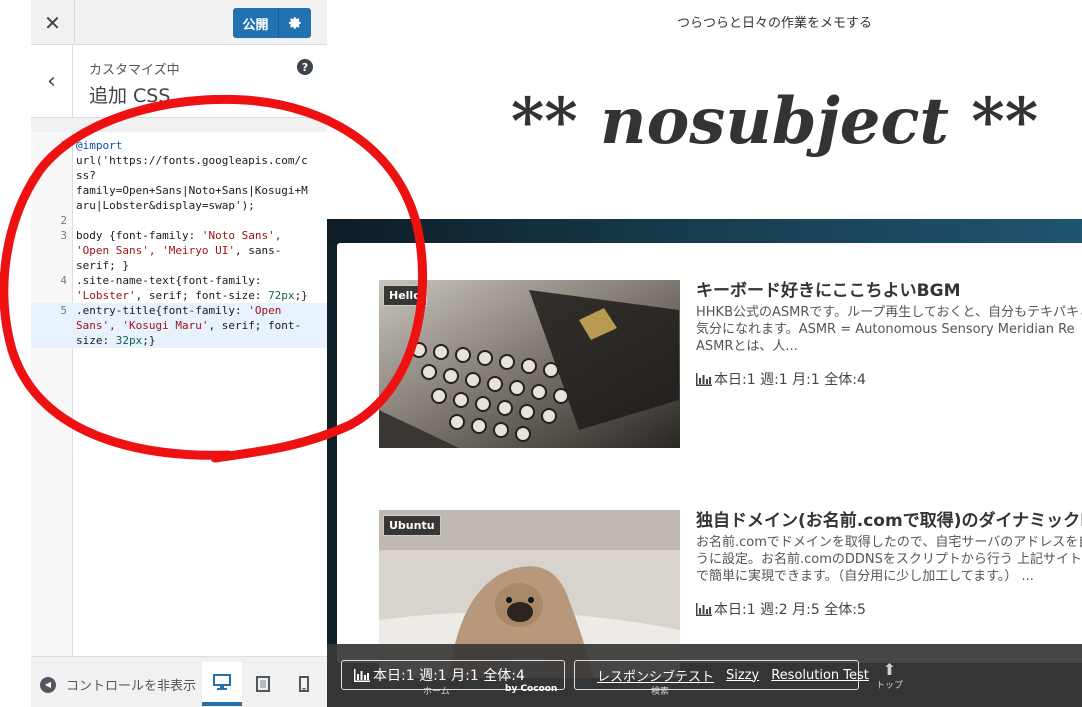 This screenshot has height=707, width=1082. I want to click on code-token: serif; }, so click(102, 265).